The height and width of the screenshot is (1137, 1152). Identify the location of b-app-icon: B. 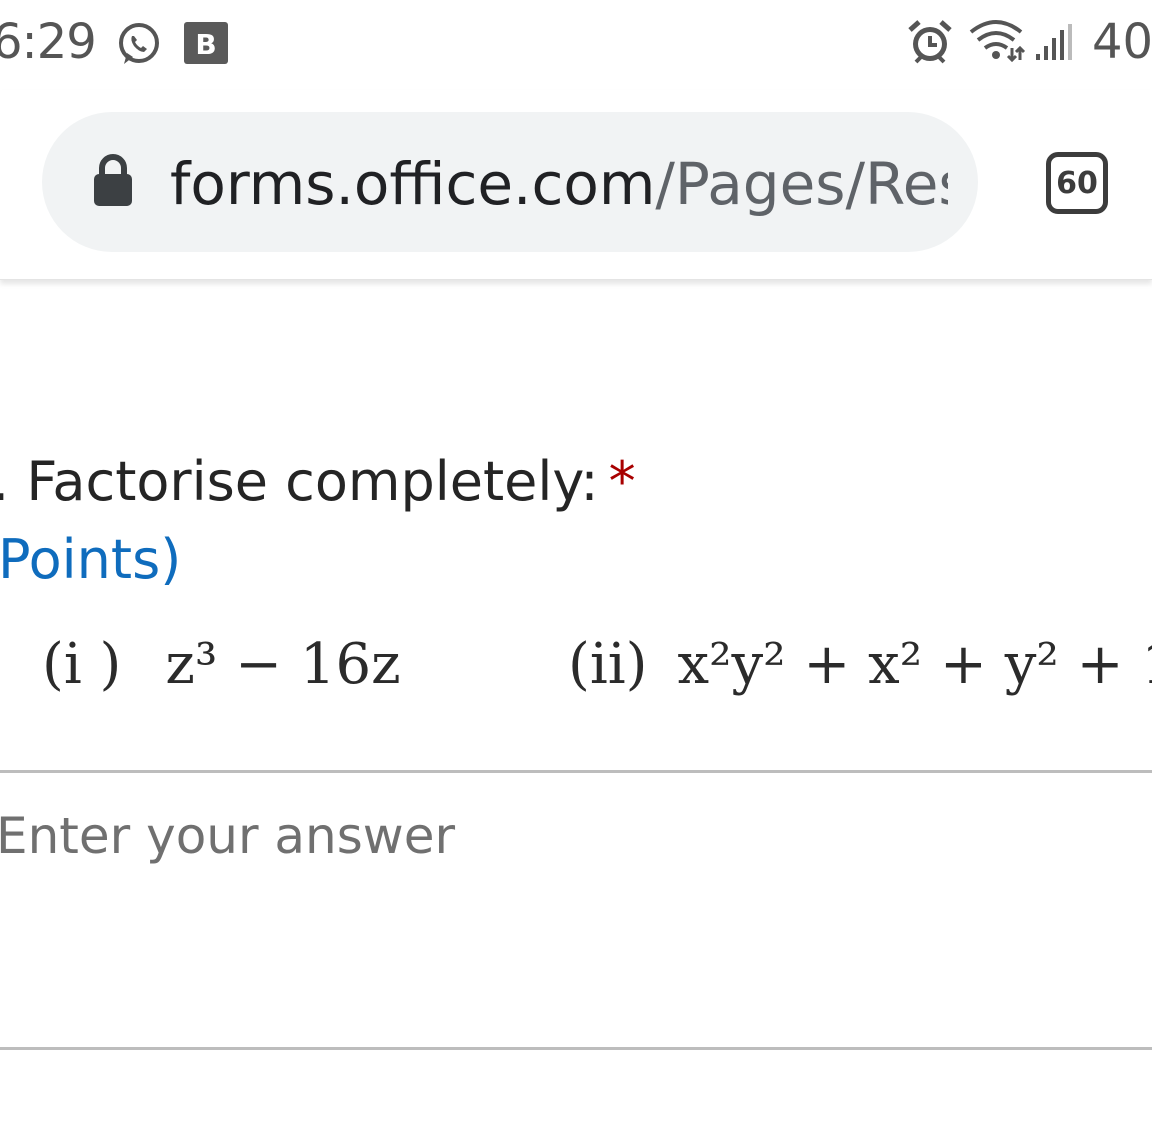
(206, 43).